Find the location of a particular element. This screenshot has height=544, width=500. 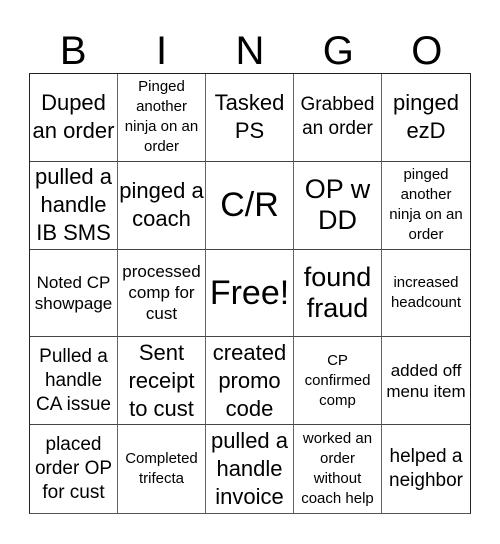

bingo-cell: C/R is located at coordinates (250, 205).